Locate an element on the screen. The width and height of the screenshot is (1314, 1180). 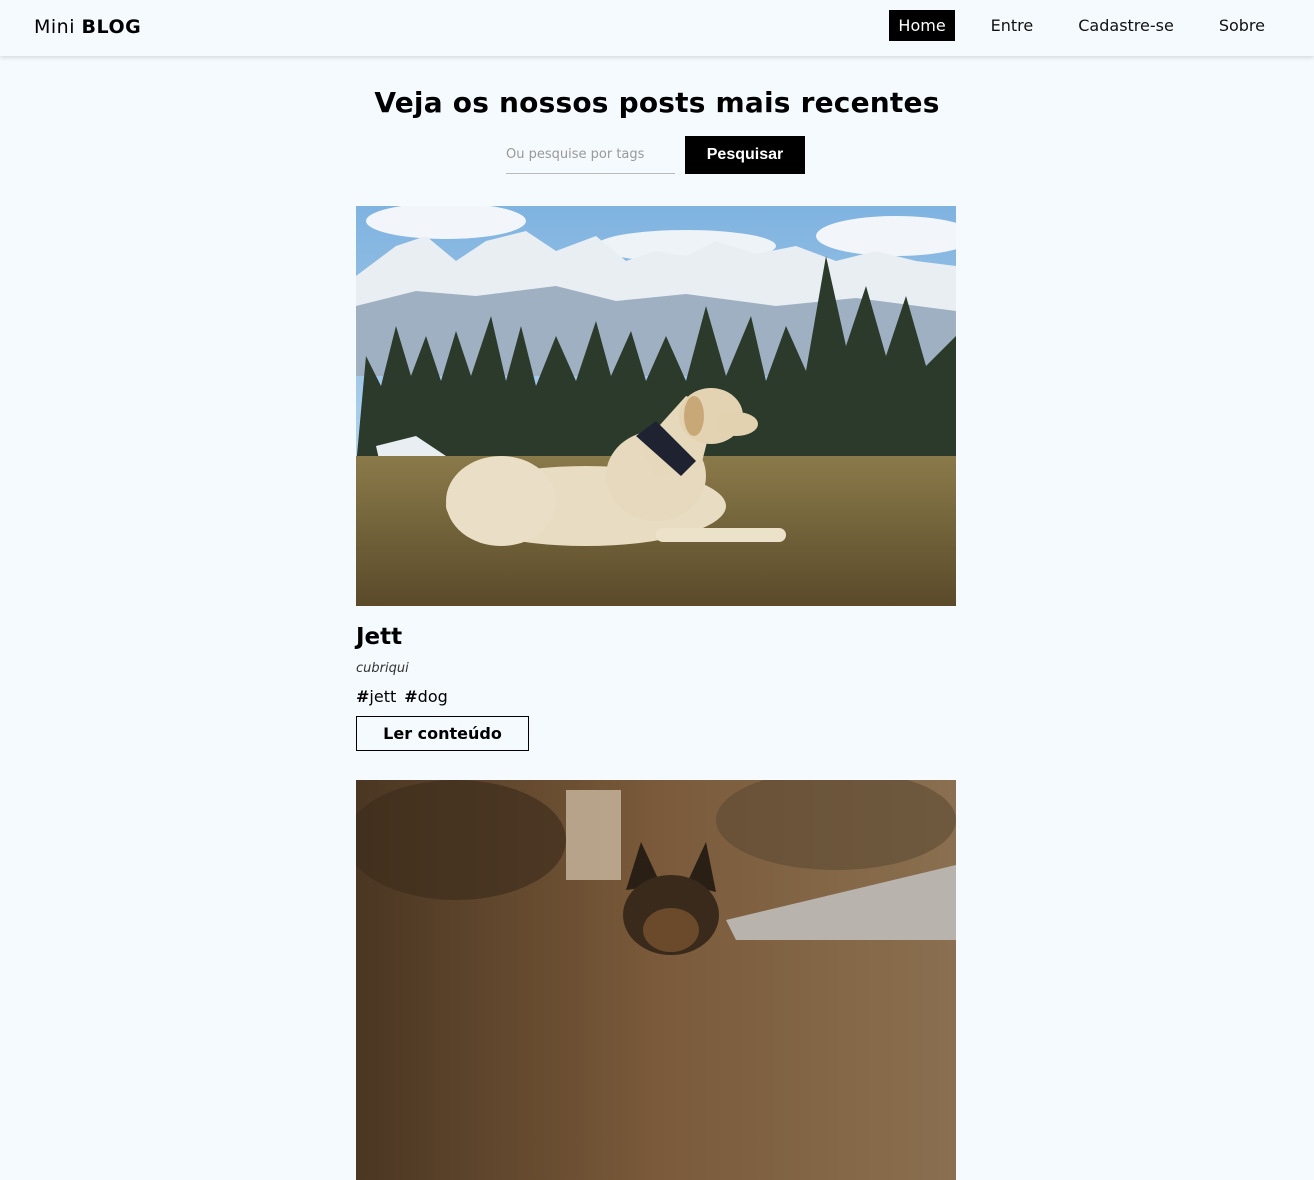
search-form: Pesquisar is located at coordinates (655, 155).